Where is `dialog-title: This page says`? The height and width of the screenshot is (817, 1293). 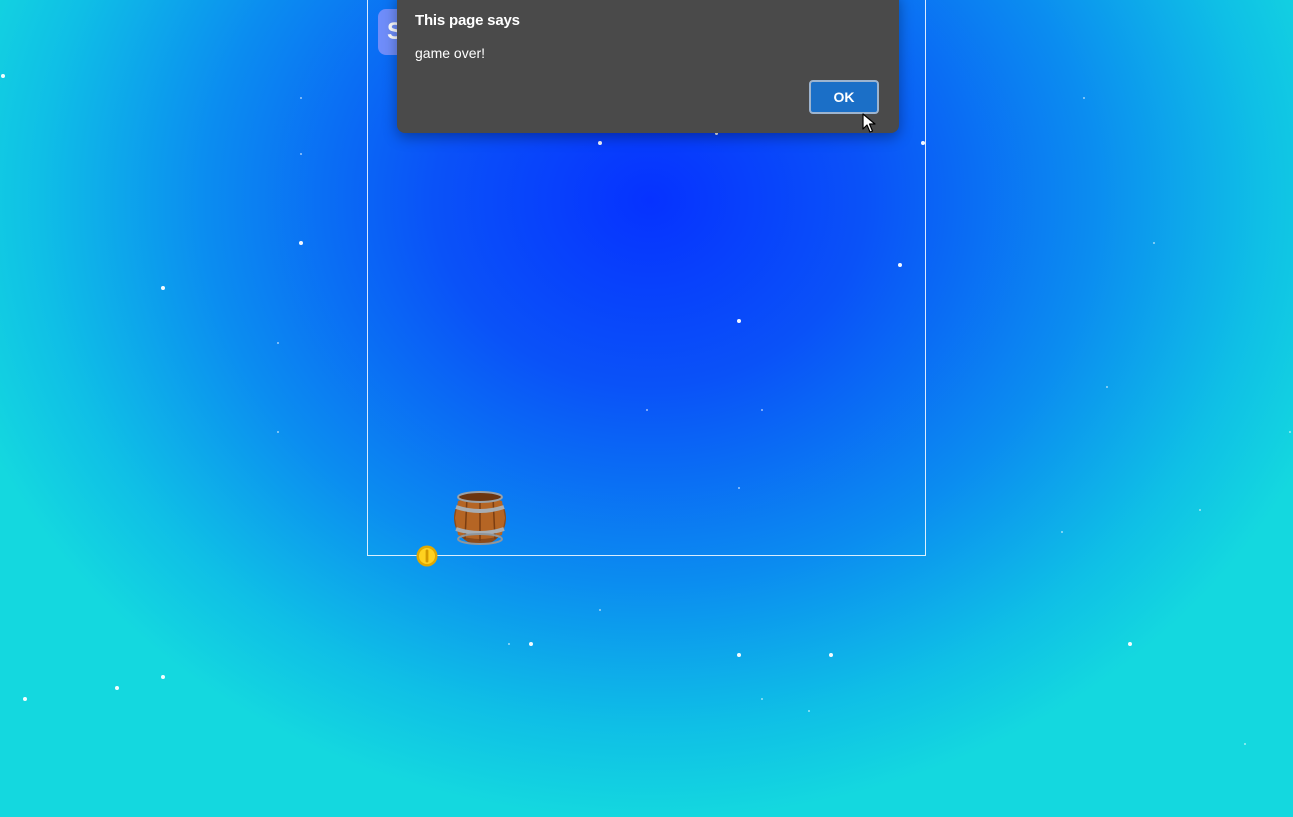 dialog-title: This page says is located at coordinates (467, 20).